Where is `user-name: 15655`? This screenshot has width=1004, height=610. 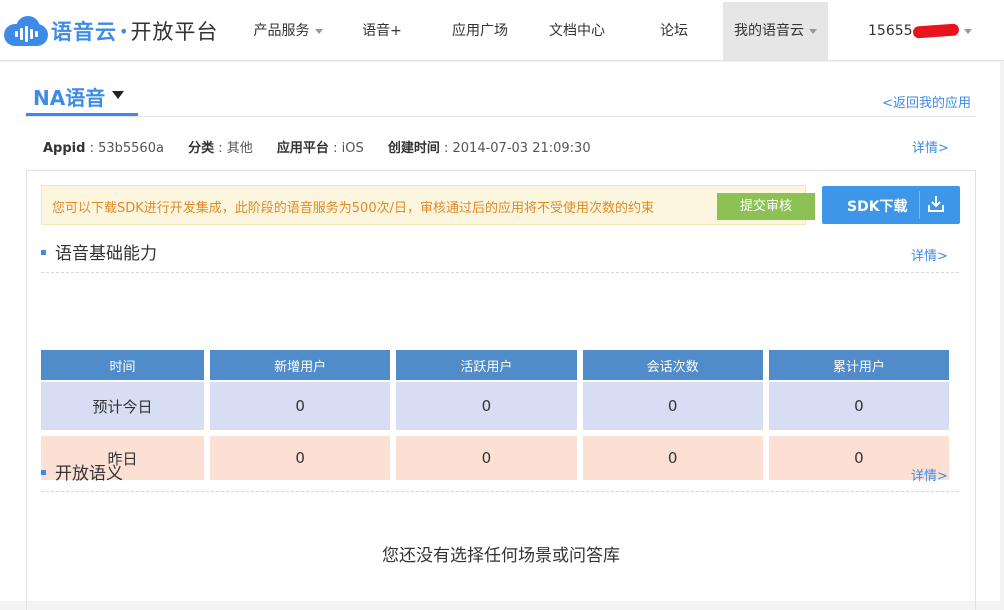 user-name: 15655 is located at coordinates (890, 31).